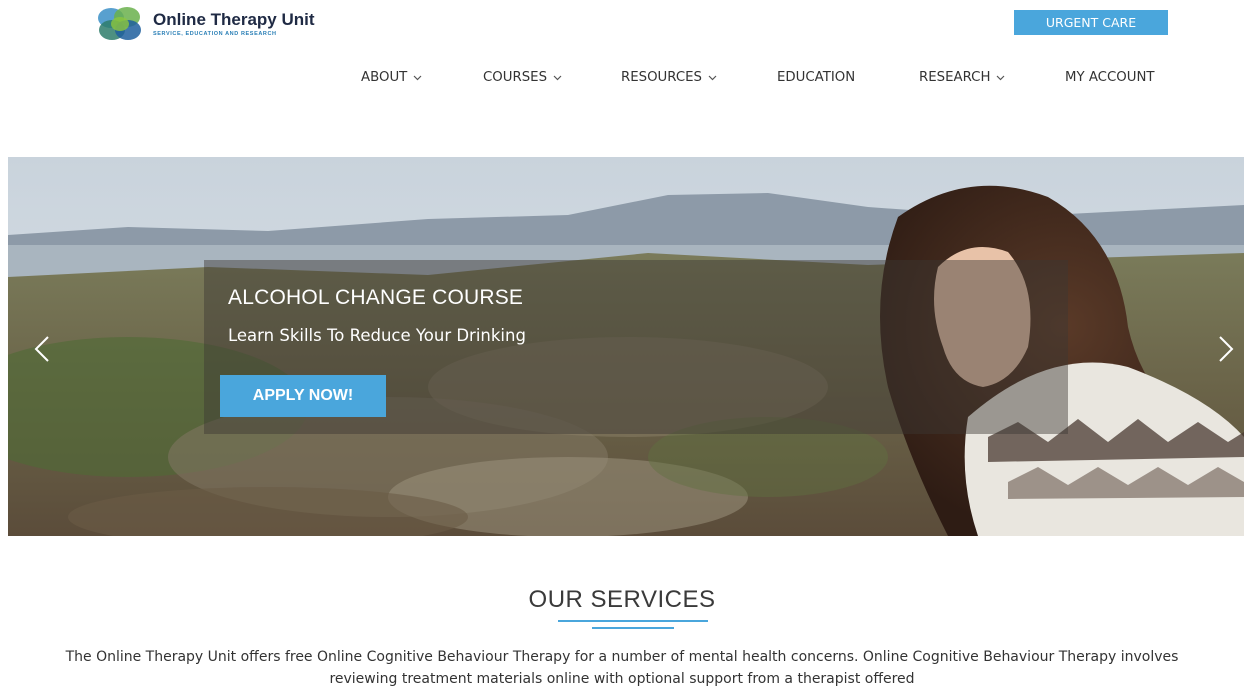  Describe the element at coordinates (119, 23) in the screenshot. I see `logo-icon` at that location.